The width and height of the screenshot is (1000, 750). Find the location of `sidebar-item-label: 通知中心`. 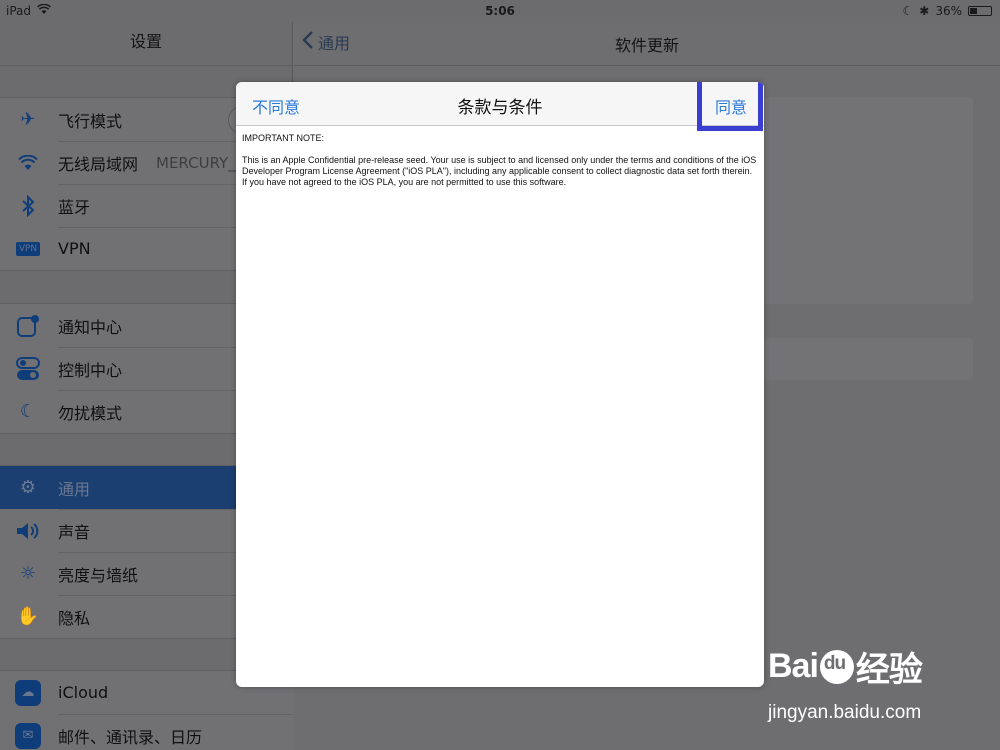

sidebar-item-label: 通知中心 is located at coordinates (90, 327).